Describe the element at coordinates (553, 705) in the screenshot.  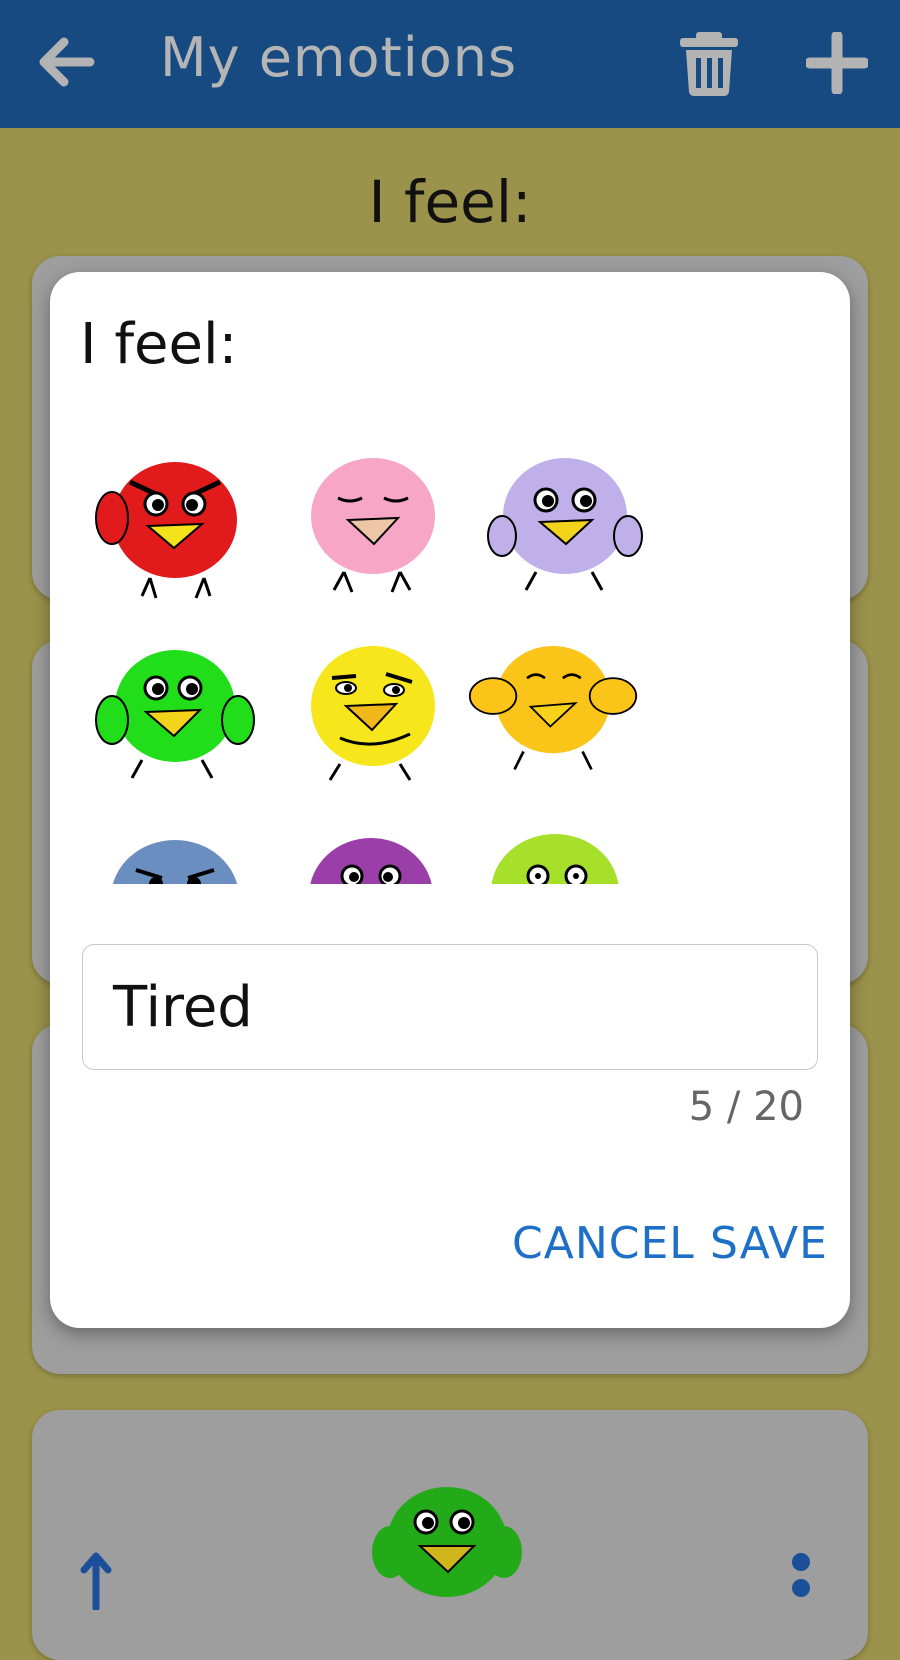
I see `joyful-bird-icon` at that location.